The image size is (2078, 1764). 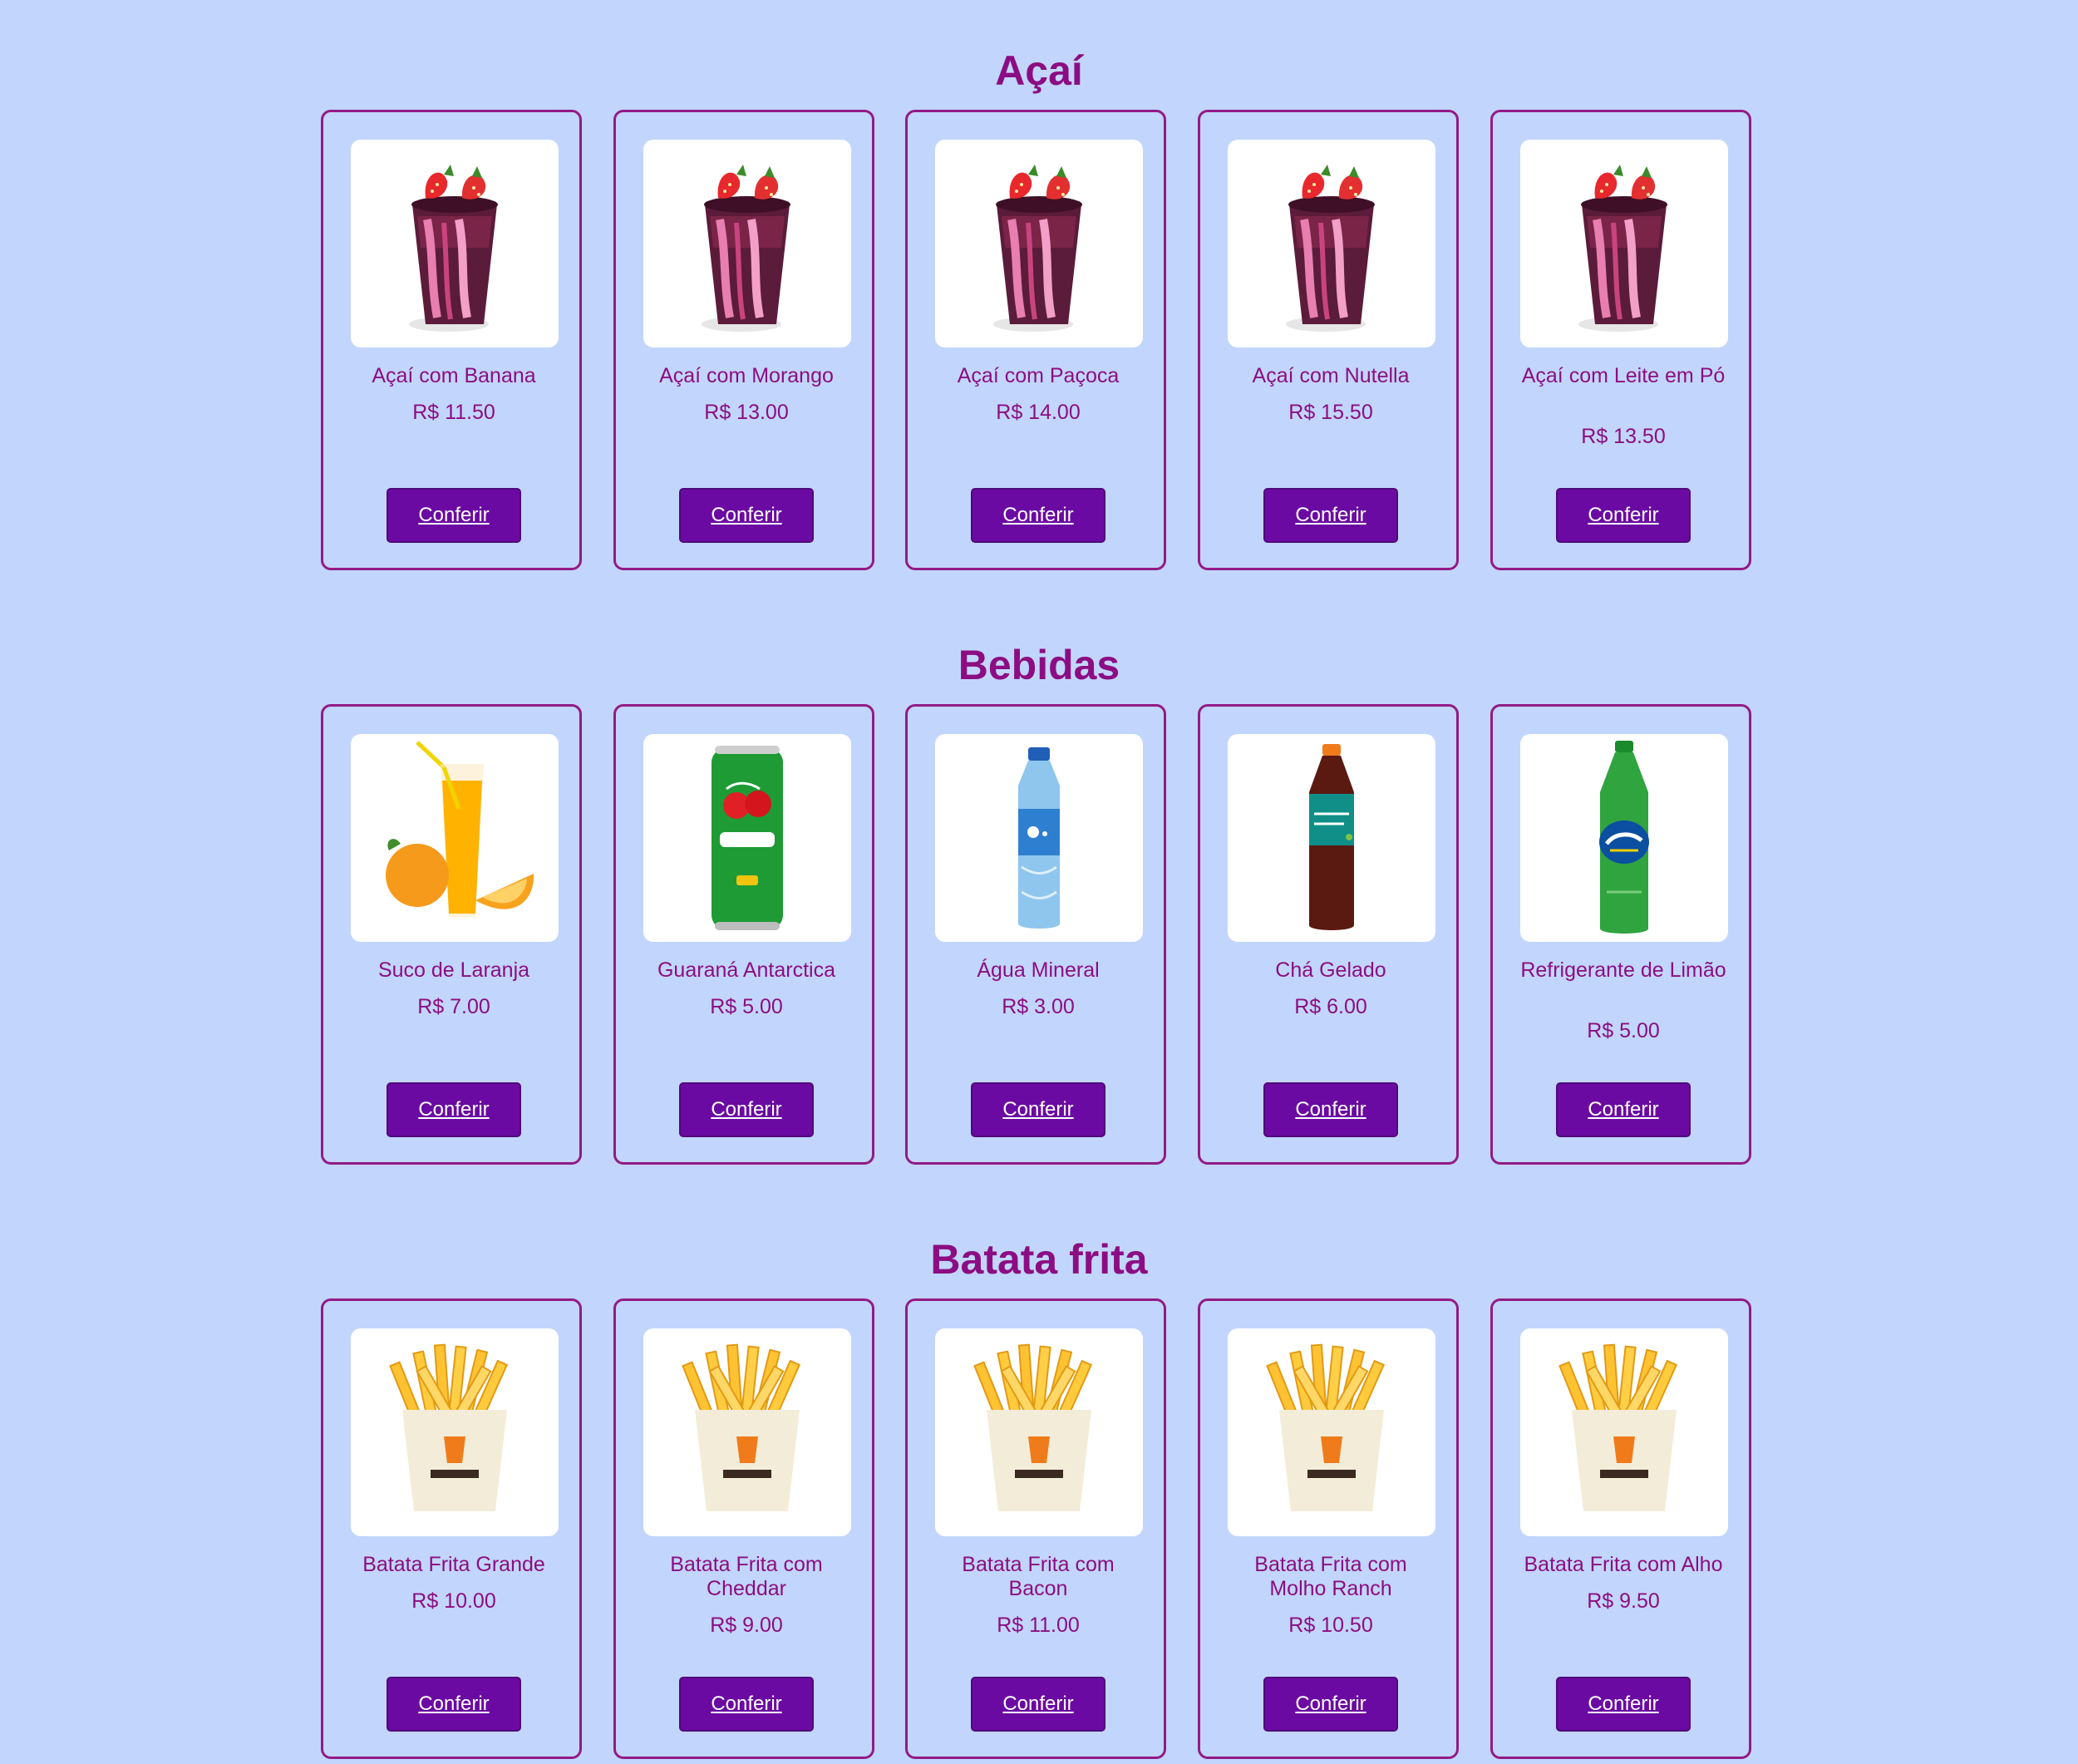 I want to click on section-title: Bebidas, so click(x=1039, y=665).